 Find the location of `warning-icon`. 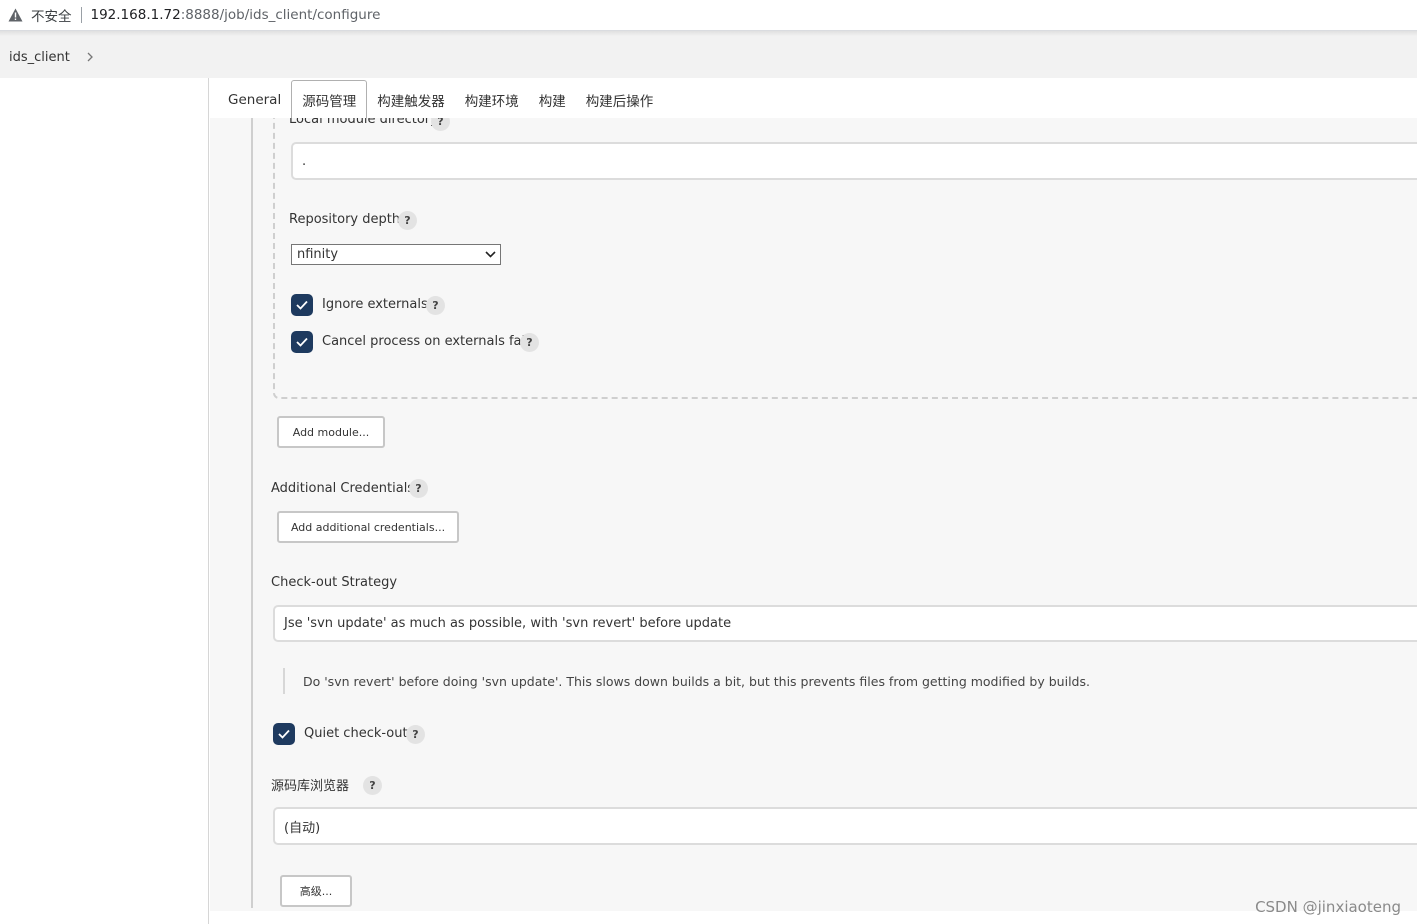

warning-icon is located at coordinates (15, 15).